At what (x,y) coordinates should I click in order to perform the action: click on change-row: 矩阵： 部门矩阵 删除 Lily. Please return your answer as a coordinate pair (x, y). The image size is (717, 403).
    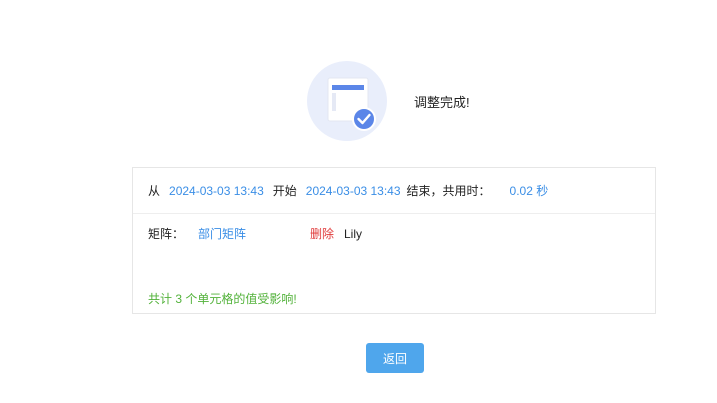
    Looking at the image, I should click on (255, 233).